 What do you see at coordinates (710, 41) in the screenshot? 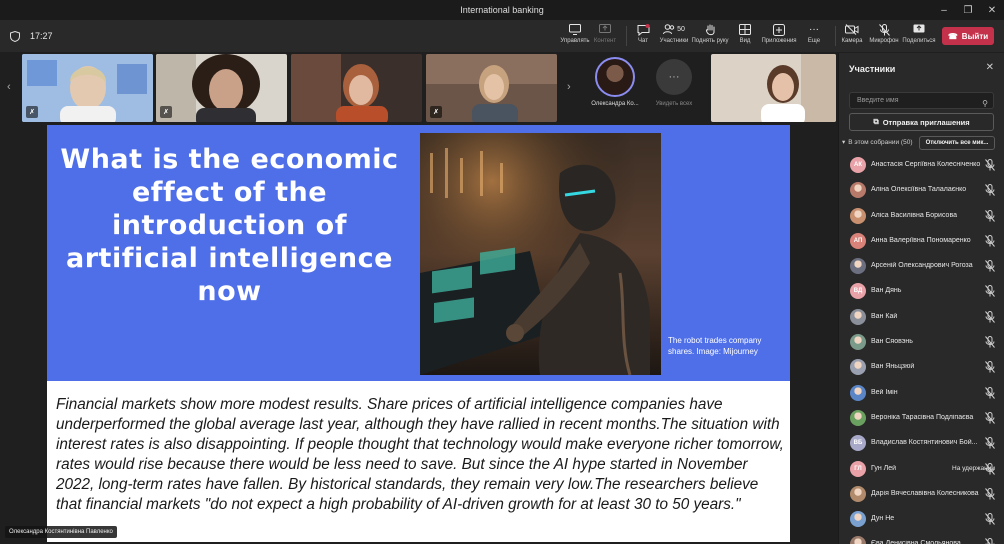
I see `raise-hand-label: Поднять руку` at bounding box center [710, 41].